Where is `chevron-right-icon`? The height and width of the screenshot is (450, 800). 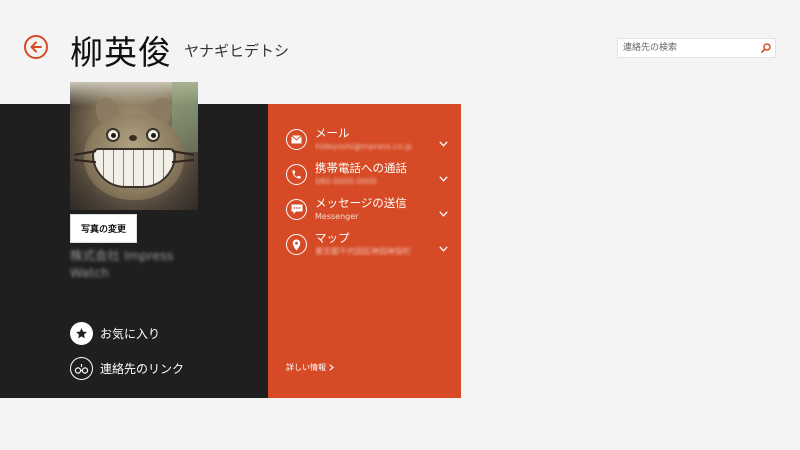 chevron-right-icon is located at coordinates (331, 367).